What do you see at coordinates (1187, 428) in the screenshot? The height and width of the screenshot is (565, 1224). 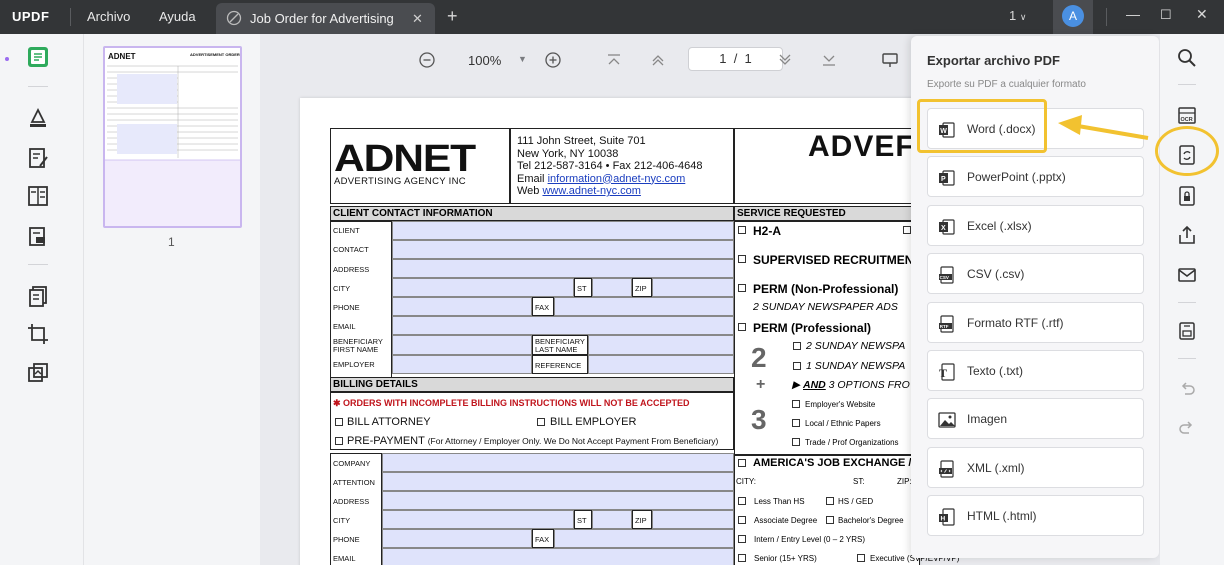 I see `redo-icon` at bounding box center [1187, 428].